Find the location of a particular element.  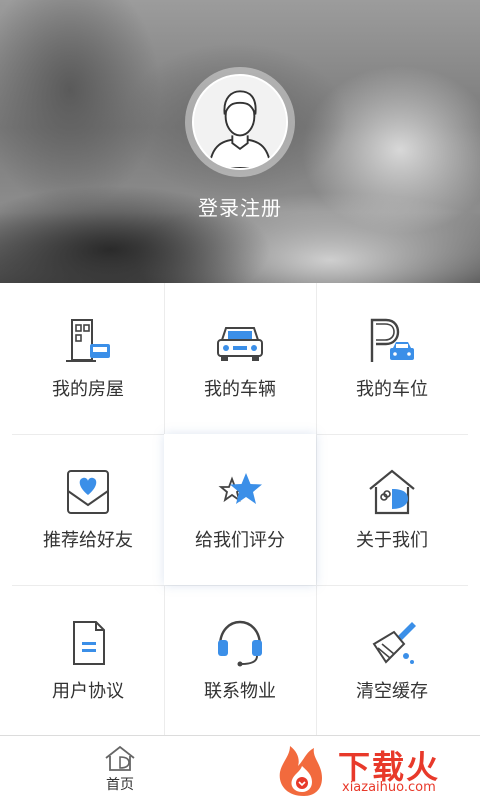

menu-item-about-us: 关于我们 is located at coordinates (392, 509).